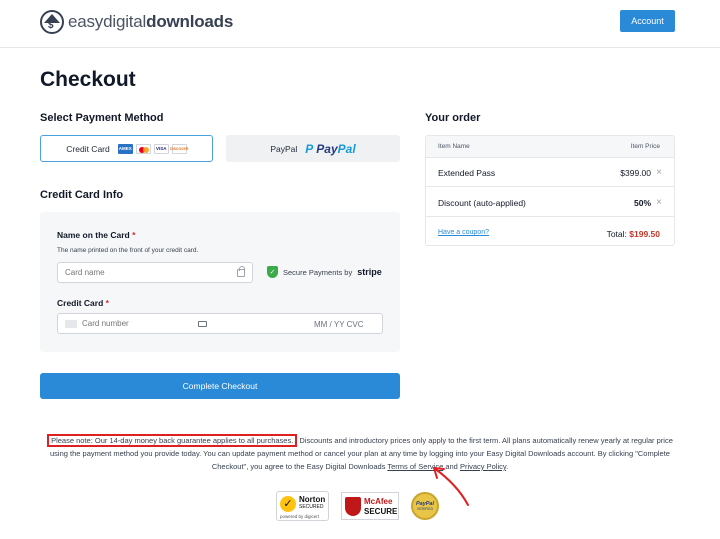 Image resolution: width=720 pixels, height=539 pixels. I want to click on card-scan-icon, so click(202, 324).